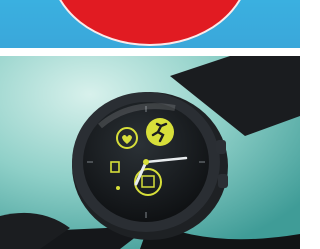  I want to click on divider, so click(150, 52).